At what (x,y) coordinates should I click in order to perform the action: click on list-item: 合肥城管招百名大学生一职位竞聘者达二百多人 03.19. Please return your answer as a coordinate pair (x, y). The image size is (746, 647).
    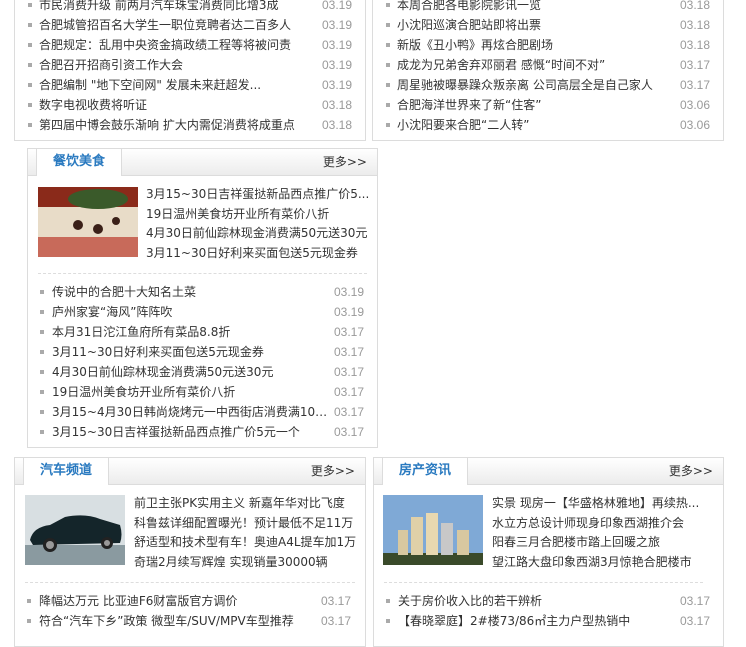
    Looking at the image, I should click on (190, 25).